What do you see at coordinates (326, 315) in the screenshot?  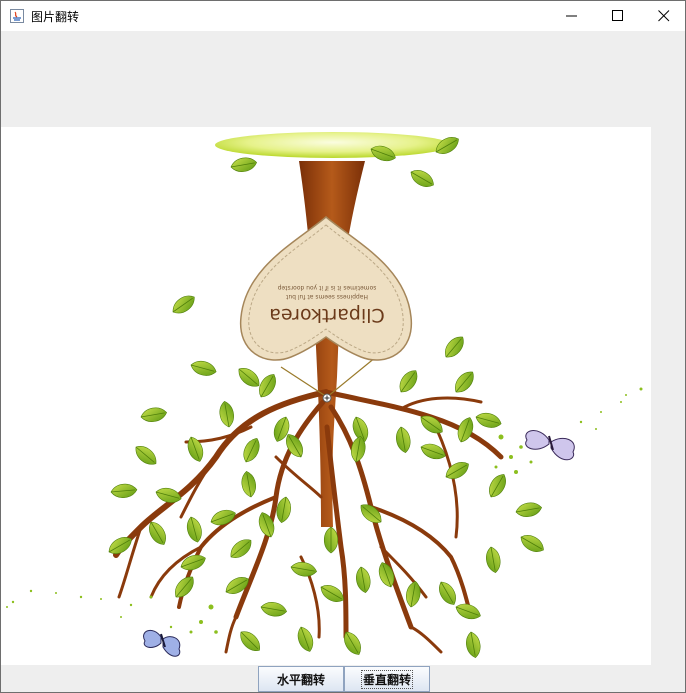 I see `tag-brand-text: Clipartkorea` at bounding box center [326, 315].